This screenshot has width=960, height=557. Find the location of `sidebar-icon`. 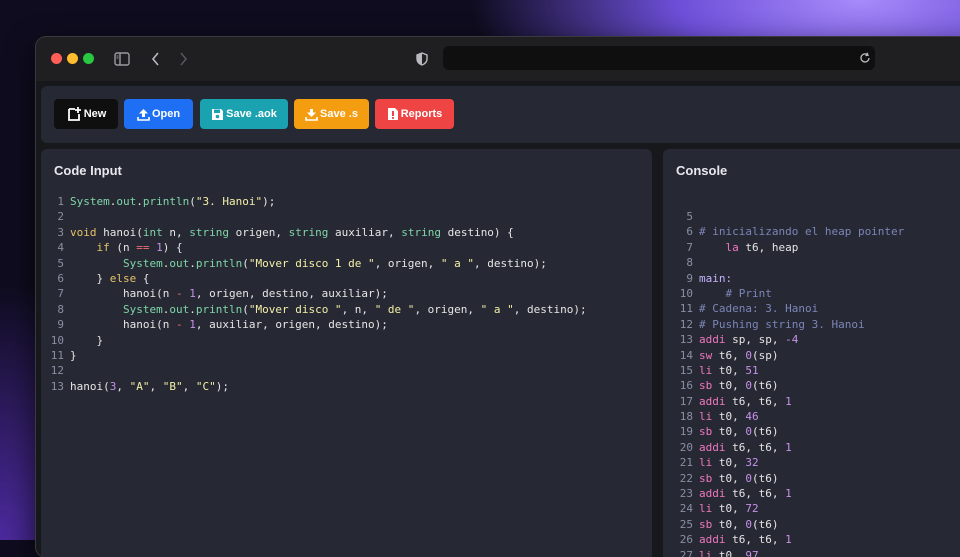

sidebar-icon is located at coordinates (122, 59).